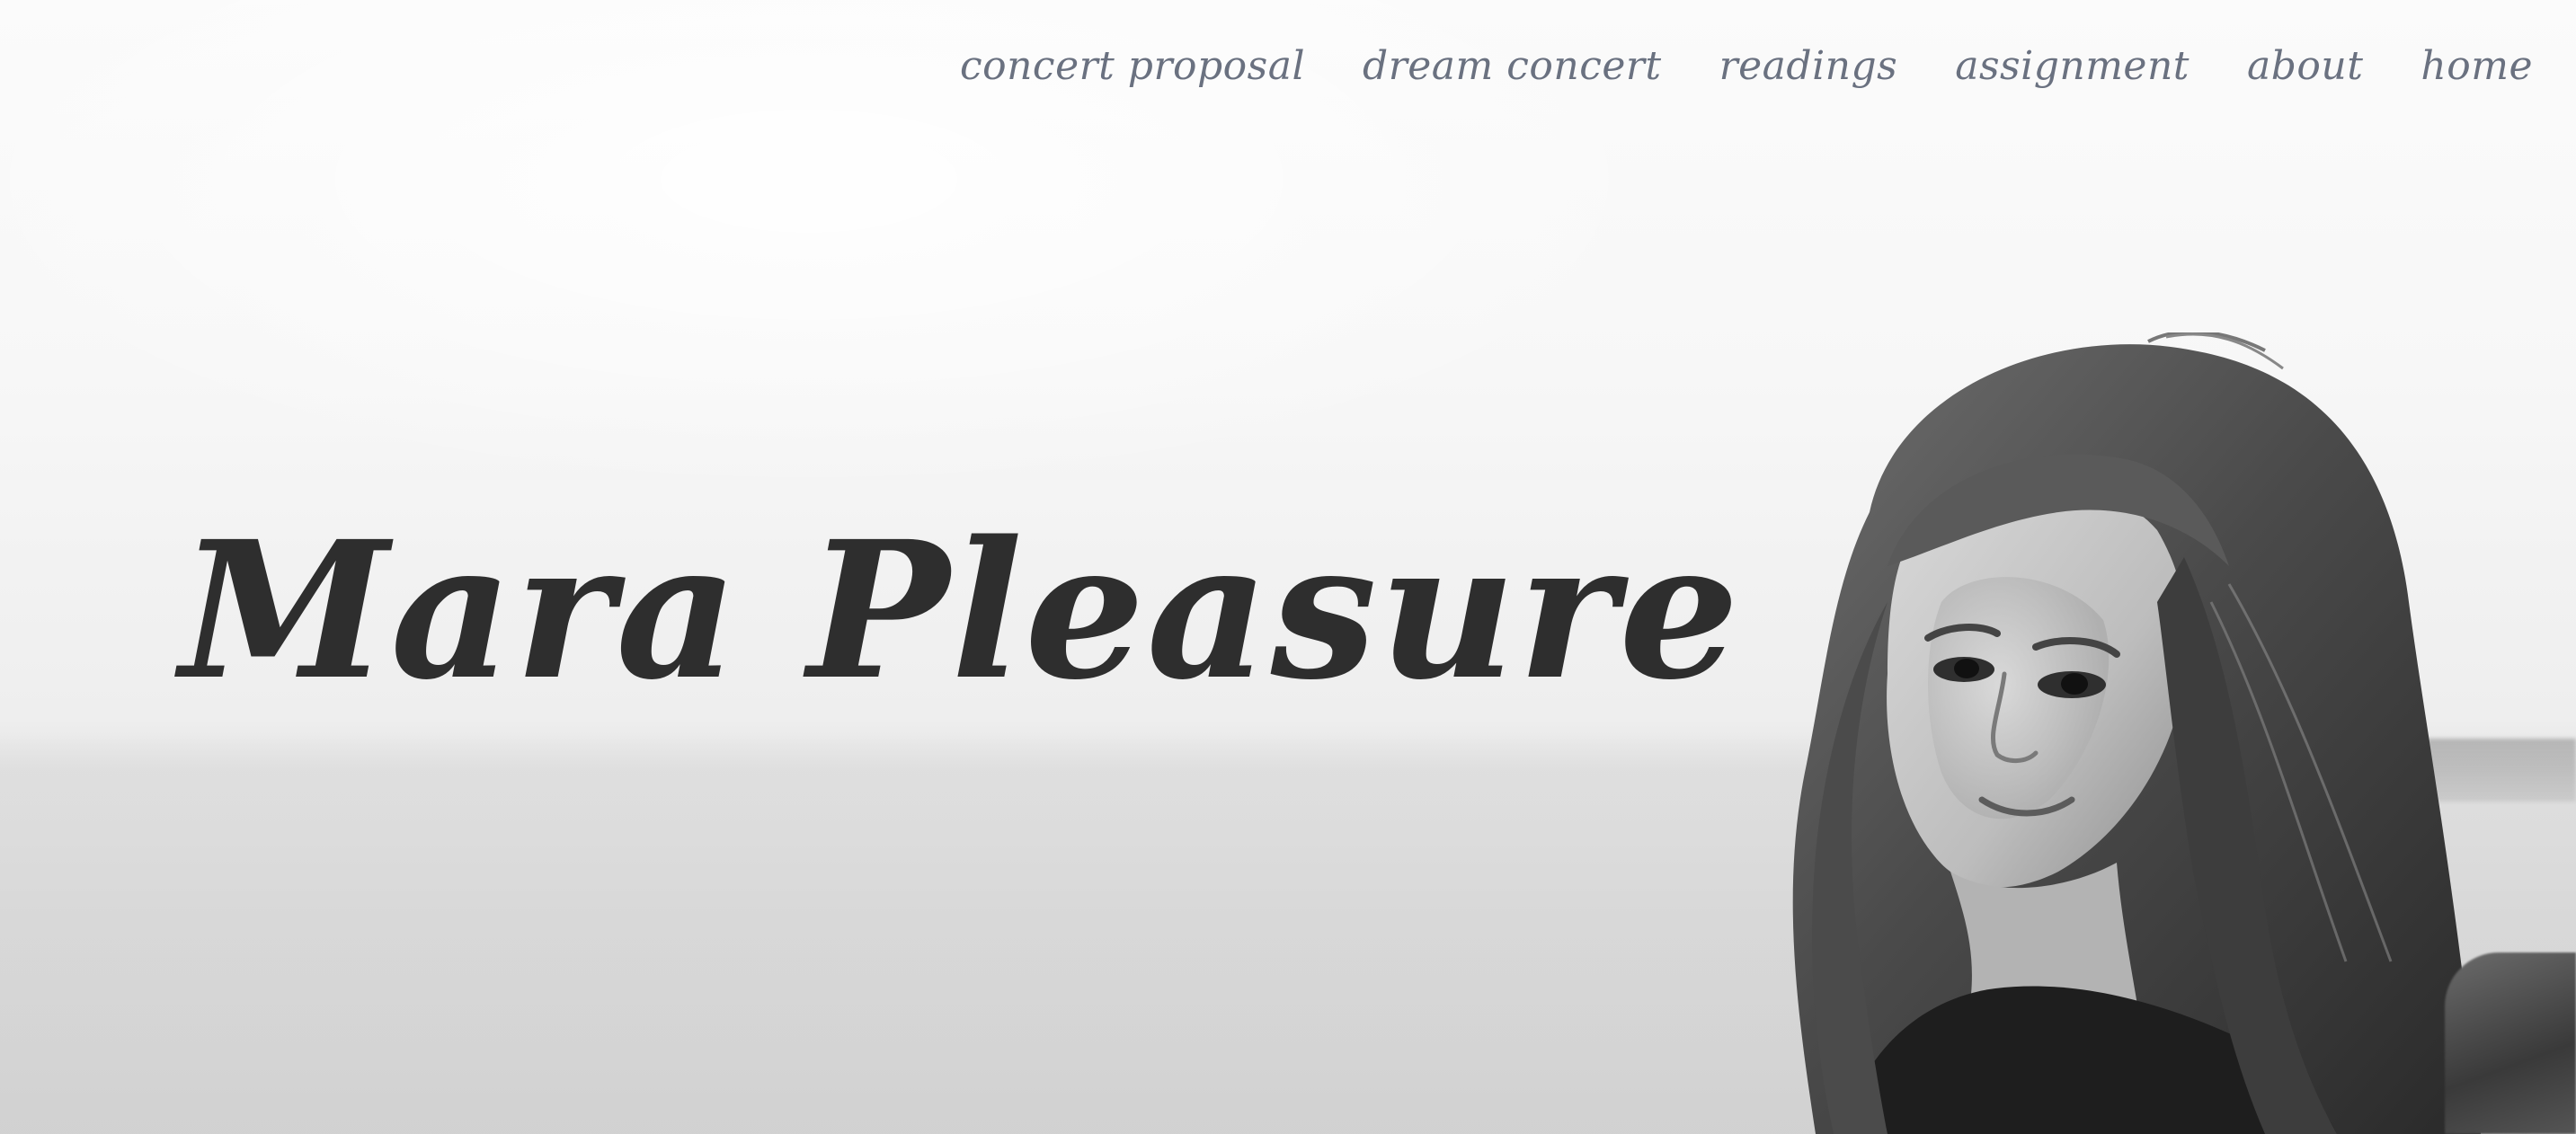 Image resolution: width=2576 pixels, height=1134 pixels. Describe the element at coordinates (1808, 66) in the screenshot. I see `nav-link-readings: readings` at that location.